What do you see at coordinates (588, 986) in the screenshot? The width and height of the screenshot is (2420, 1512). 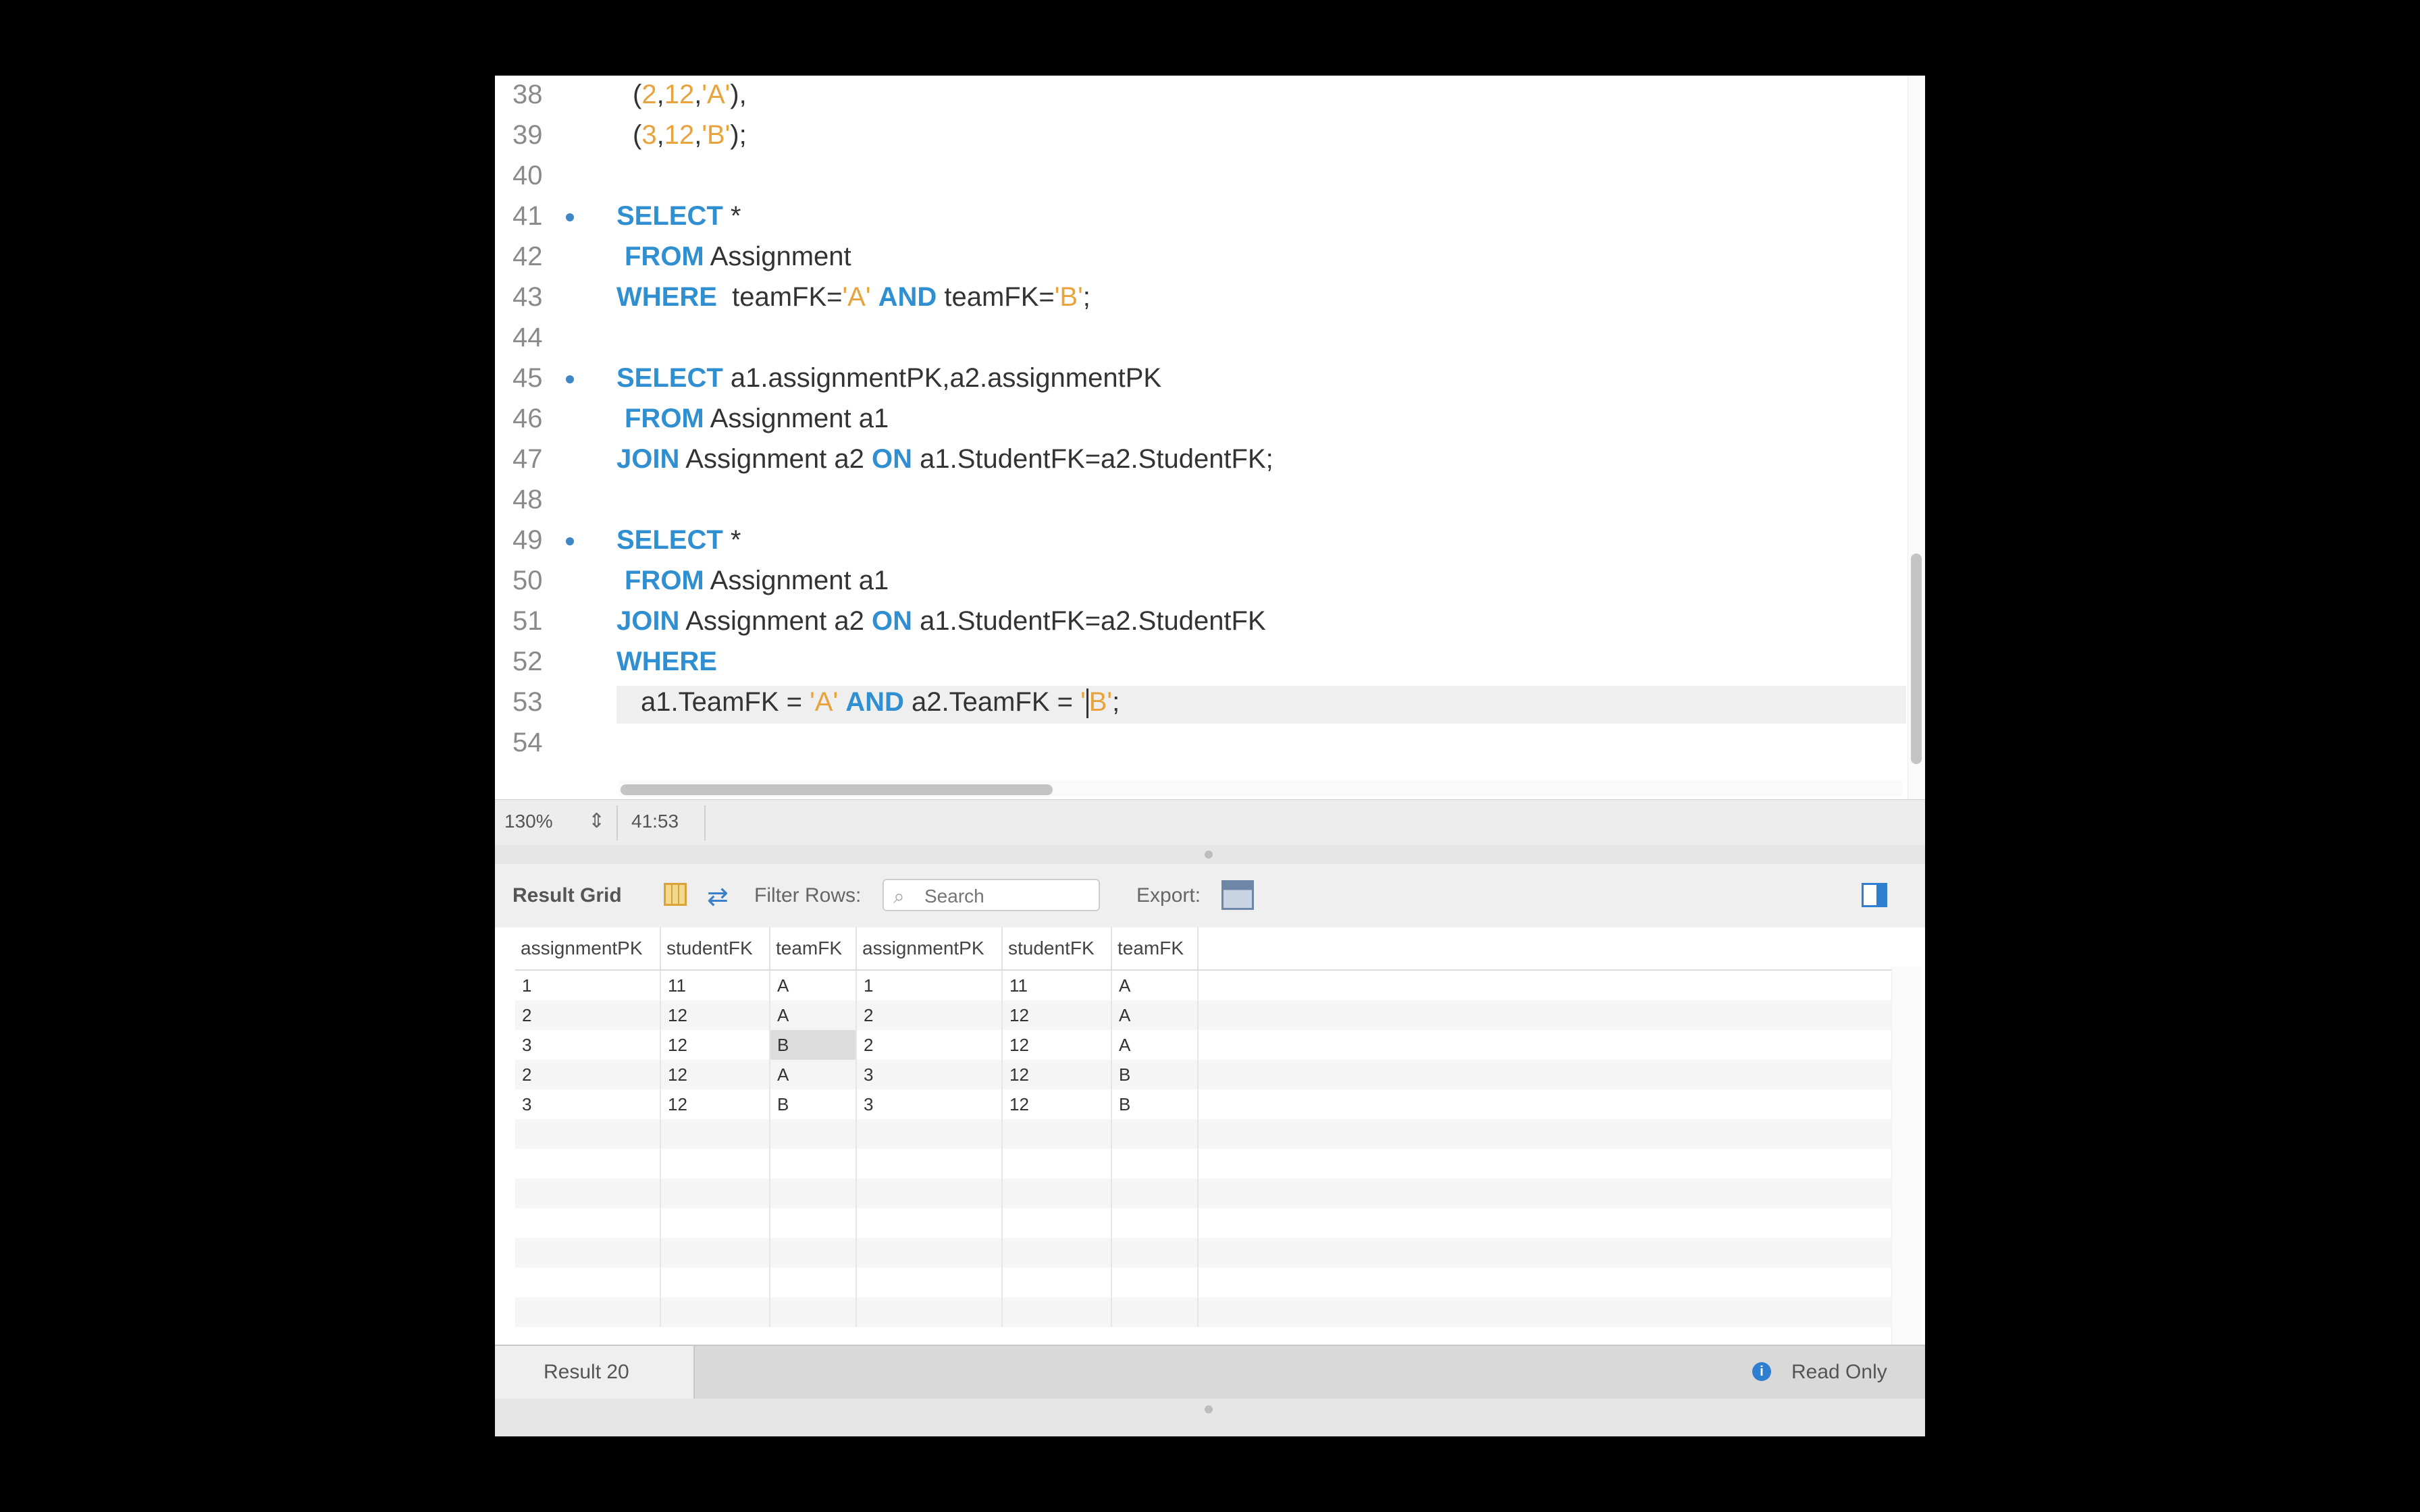 I see `table-cell: 1` at bounding box center [588, 986].